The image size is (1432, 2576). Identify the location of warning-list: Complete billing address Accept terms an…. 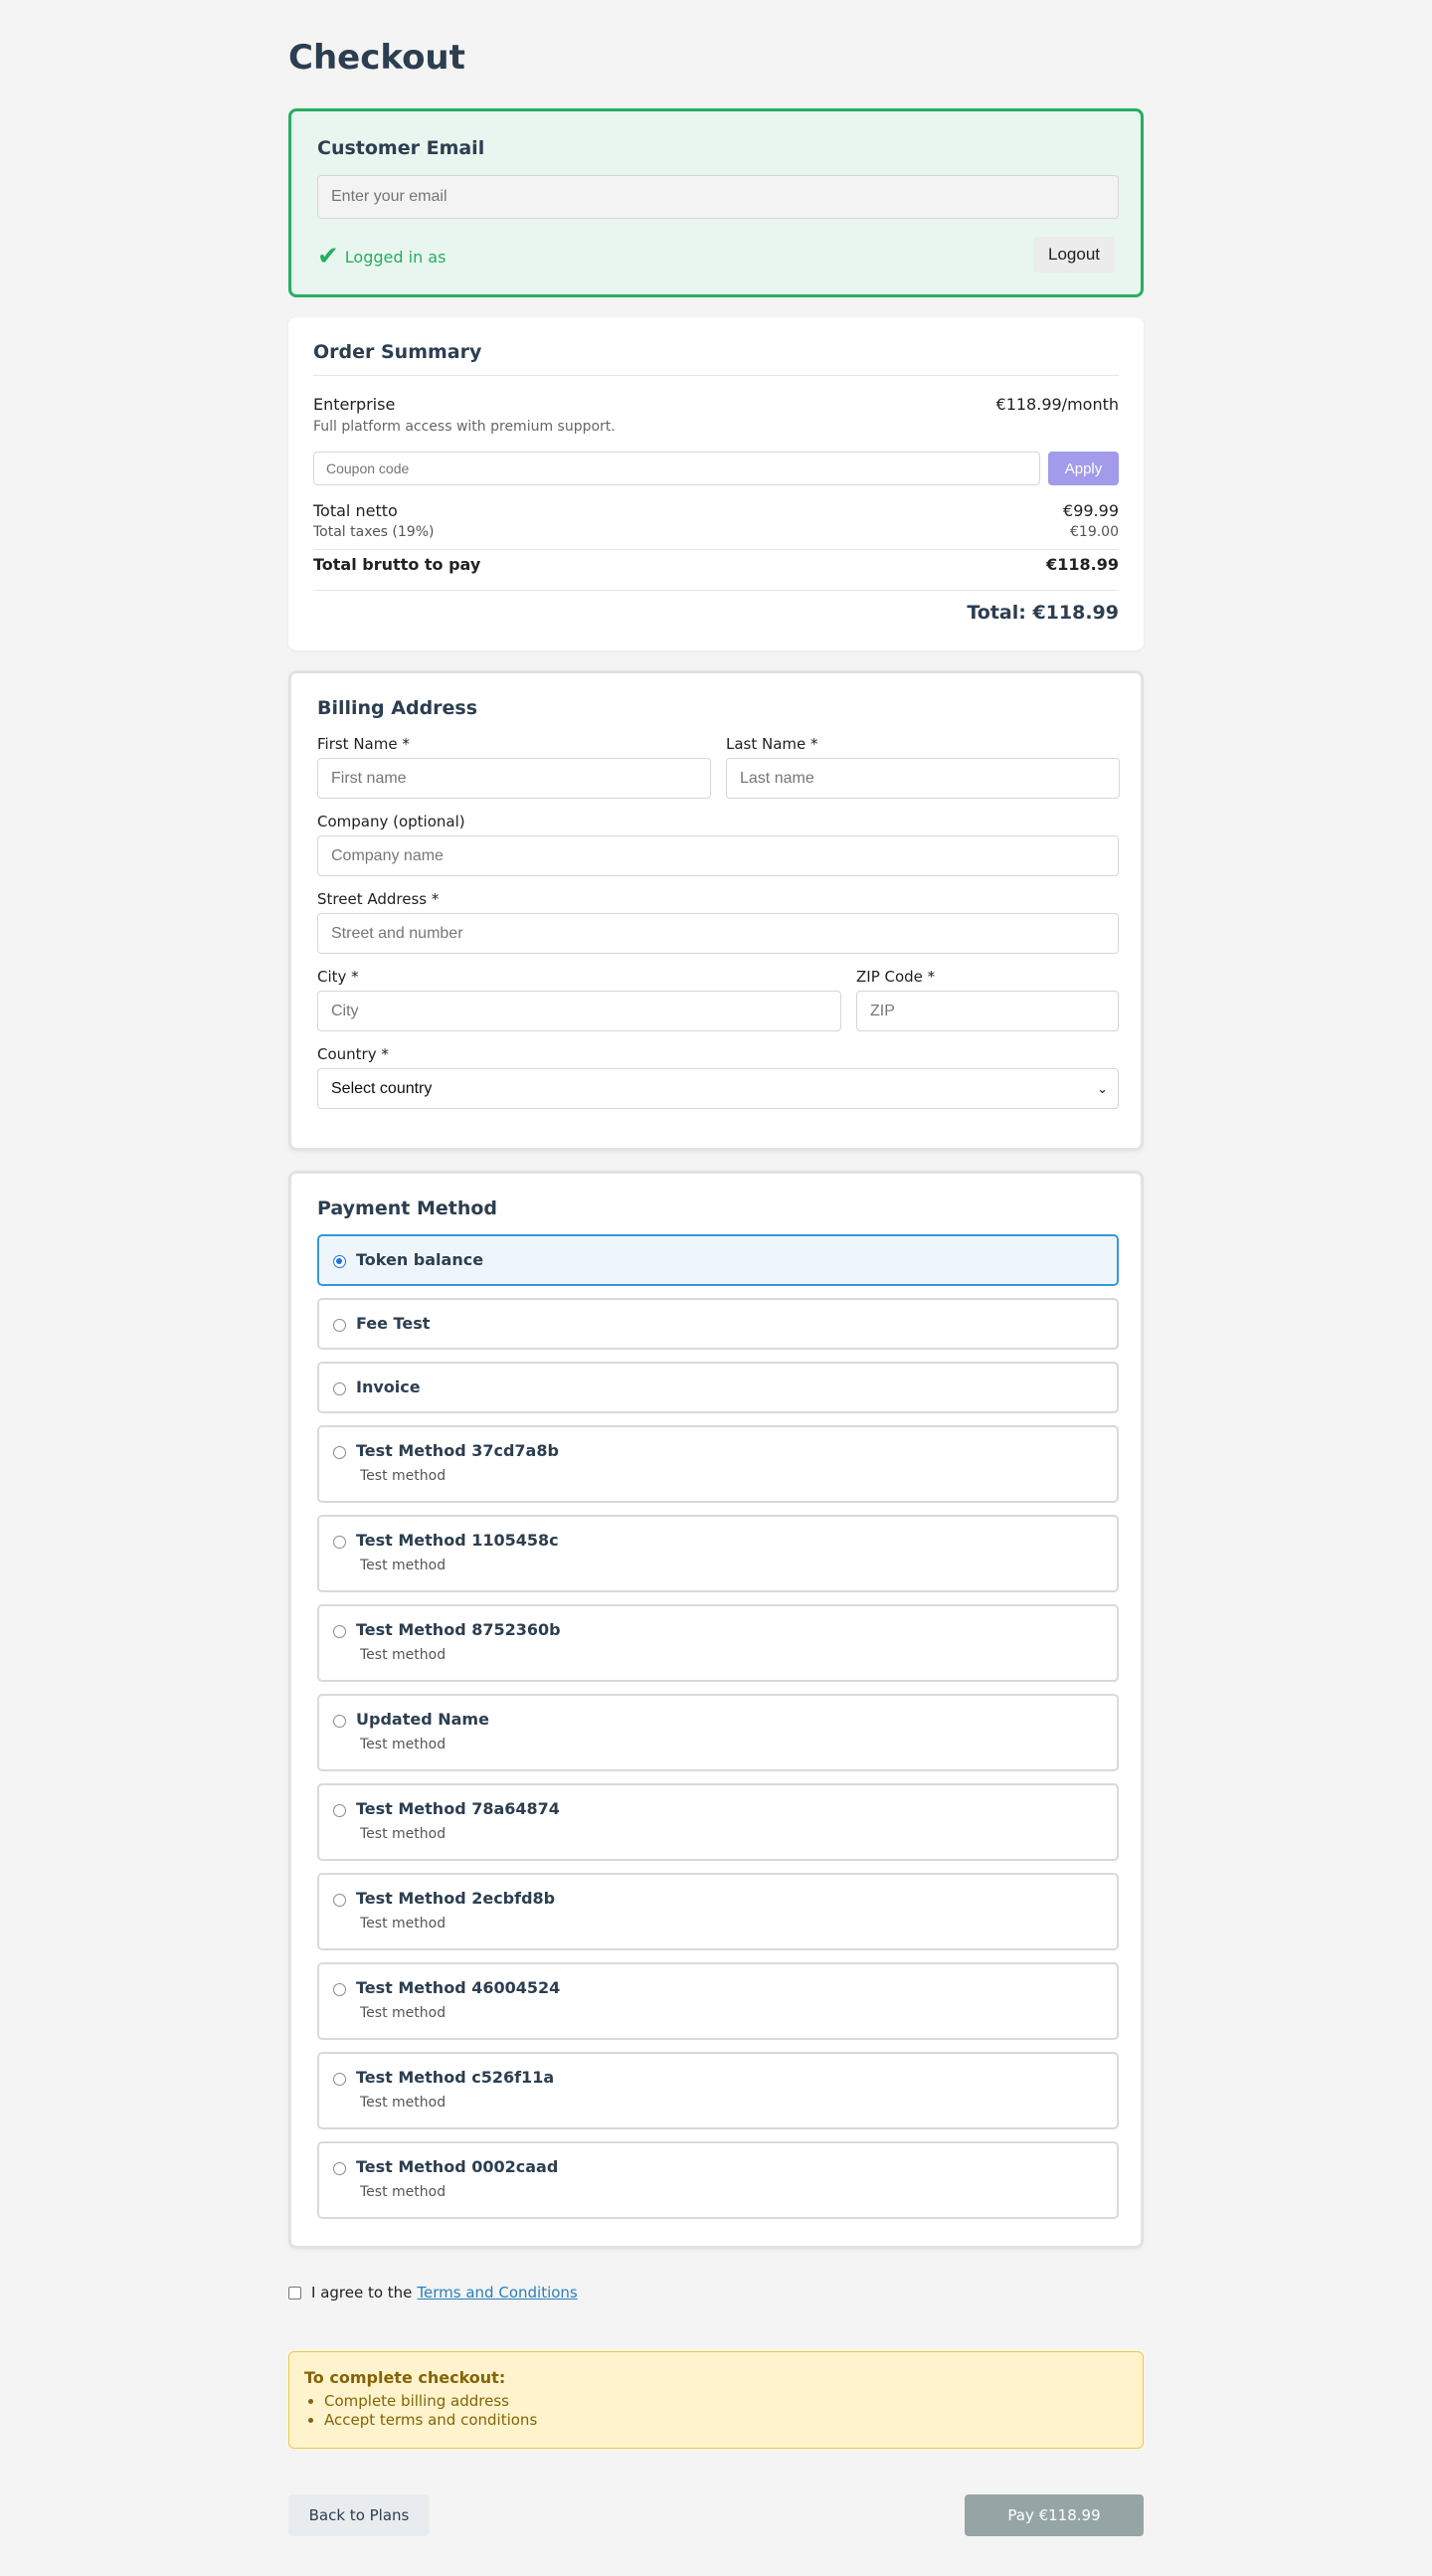
(431, 2411).